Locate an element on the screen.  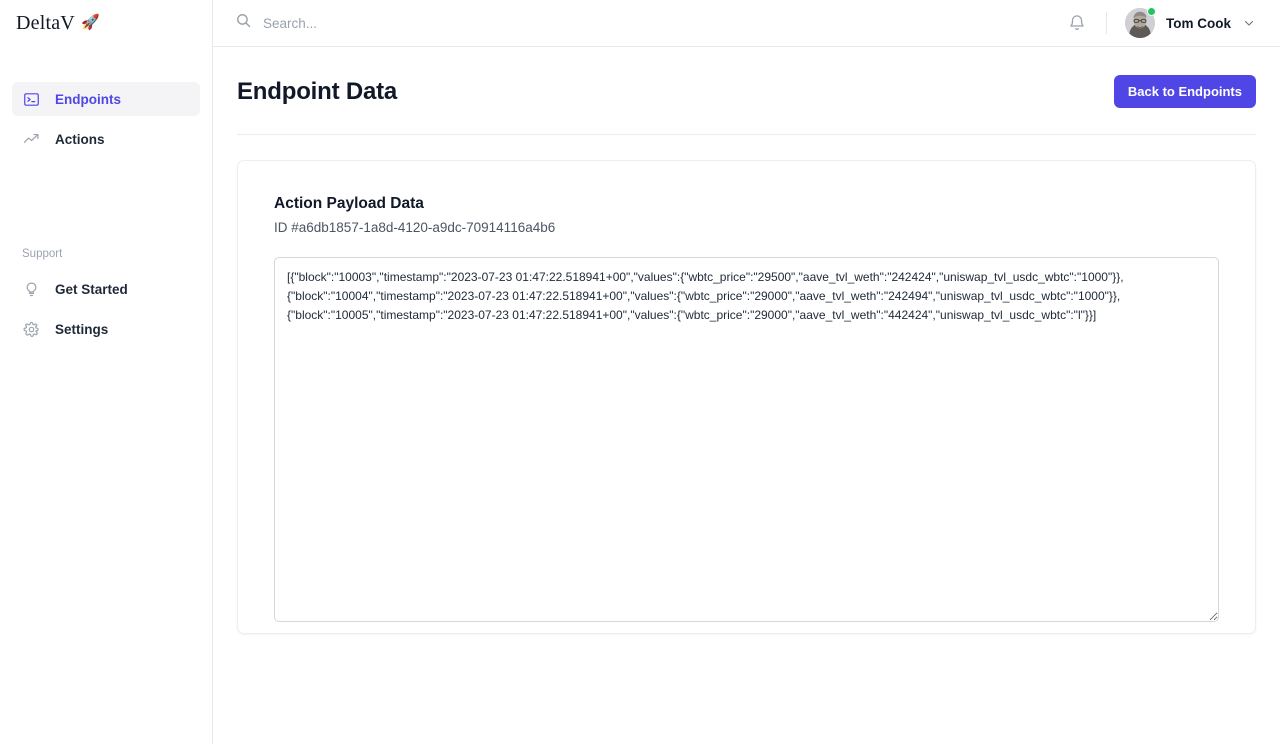
page-title: Endpoint Data is located at coordinates (317, 91).